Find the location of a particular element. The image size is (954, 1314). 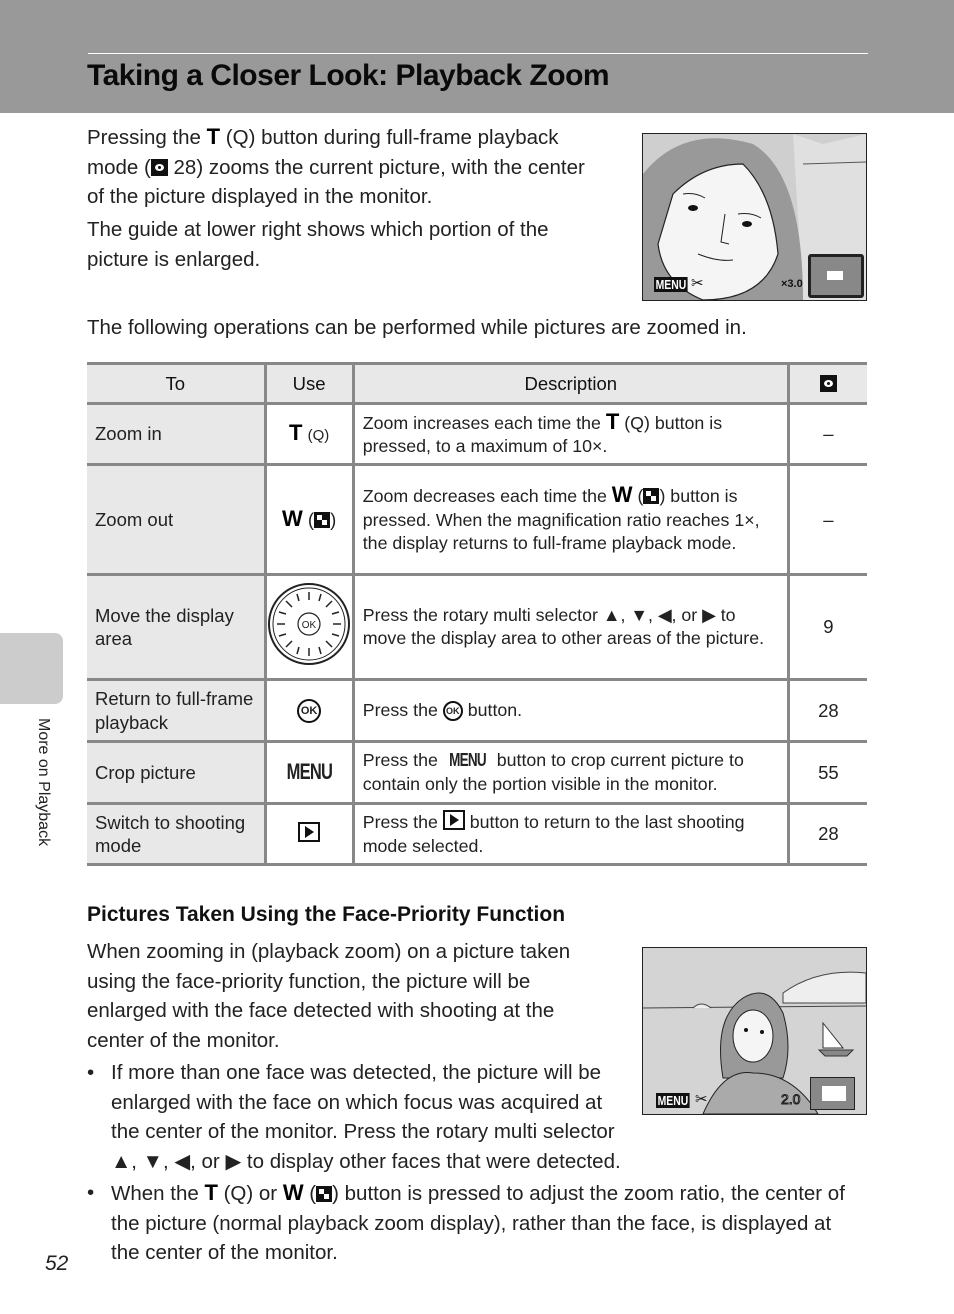

header-rule is located at coordinates (478, 53).